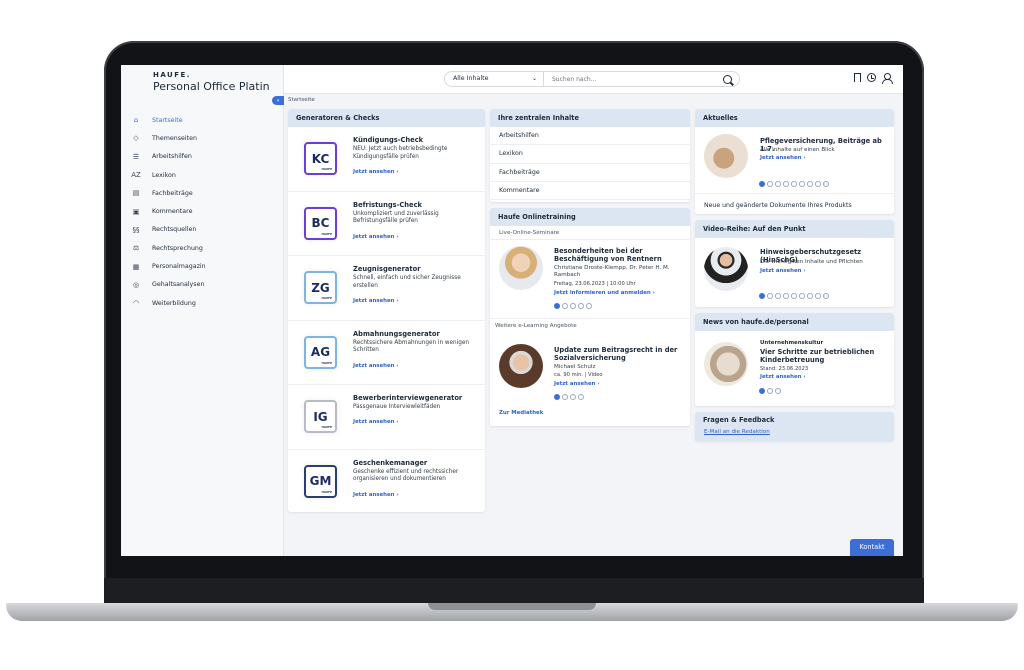 The image size is (1024, 670). What do you see at coordinates (320, 481) in the screenshot?
I see `generator-abbr: GM` at bounding box center [320, 481].